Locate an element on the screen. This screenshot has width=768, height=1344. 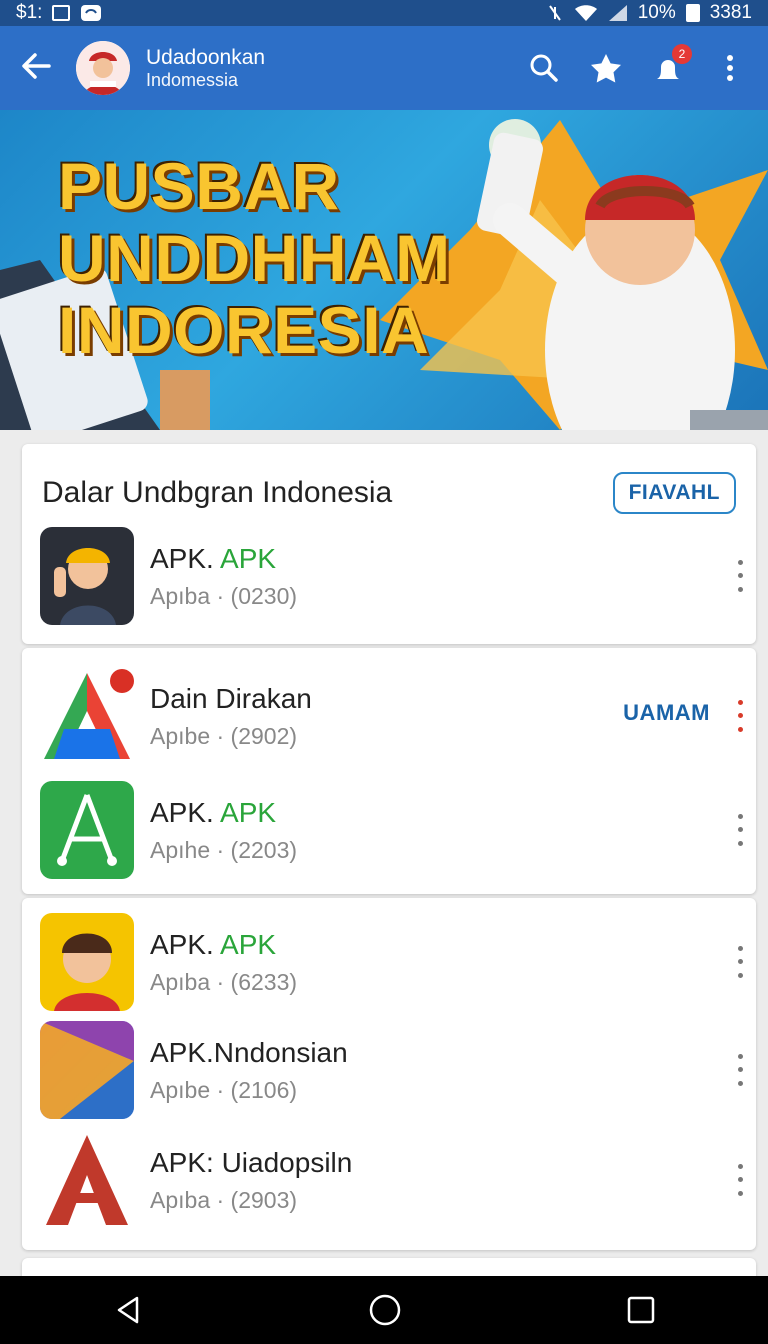
section-header: Dalar Undbgran Indonesia FIAVAHL is located at coordinates (389, 483).